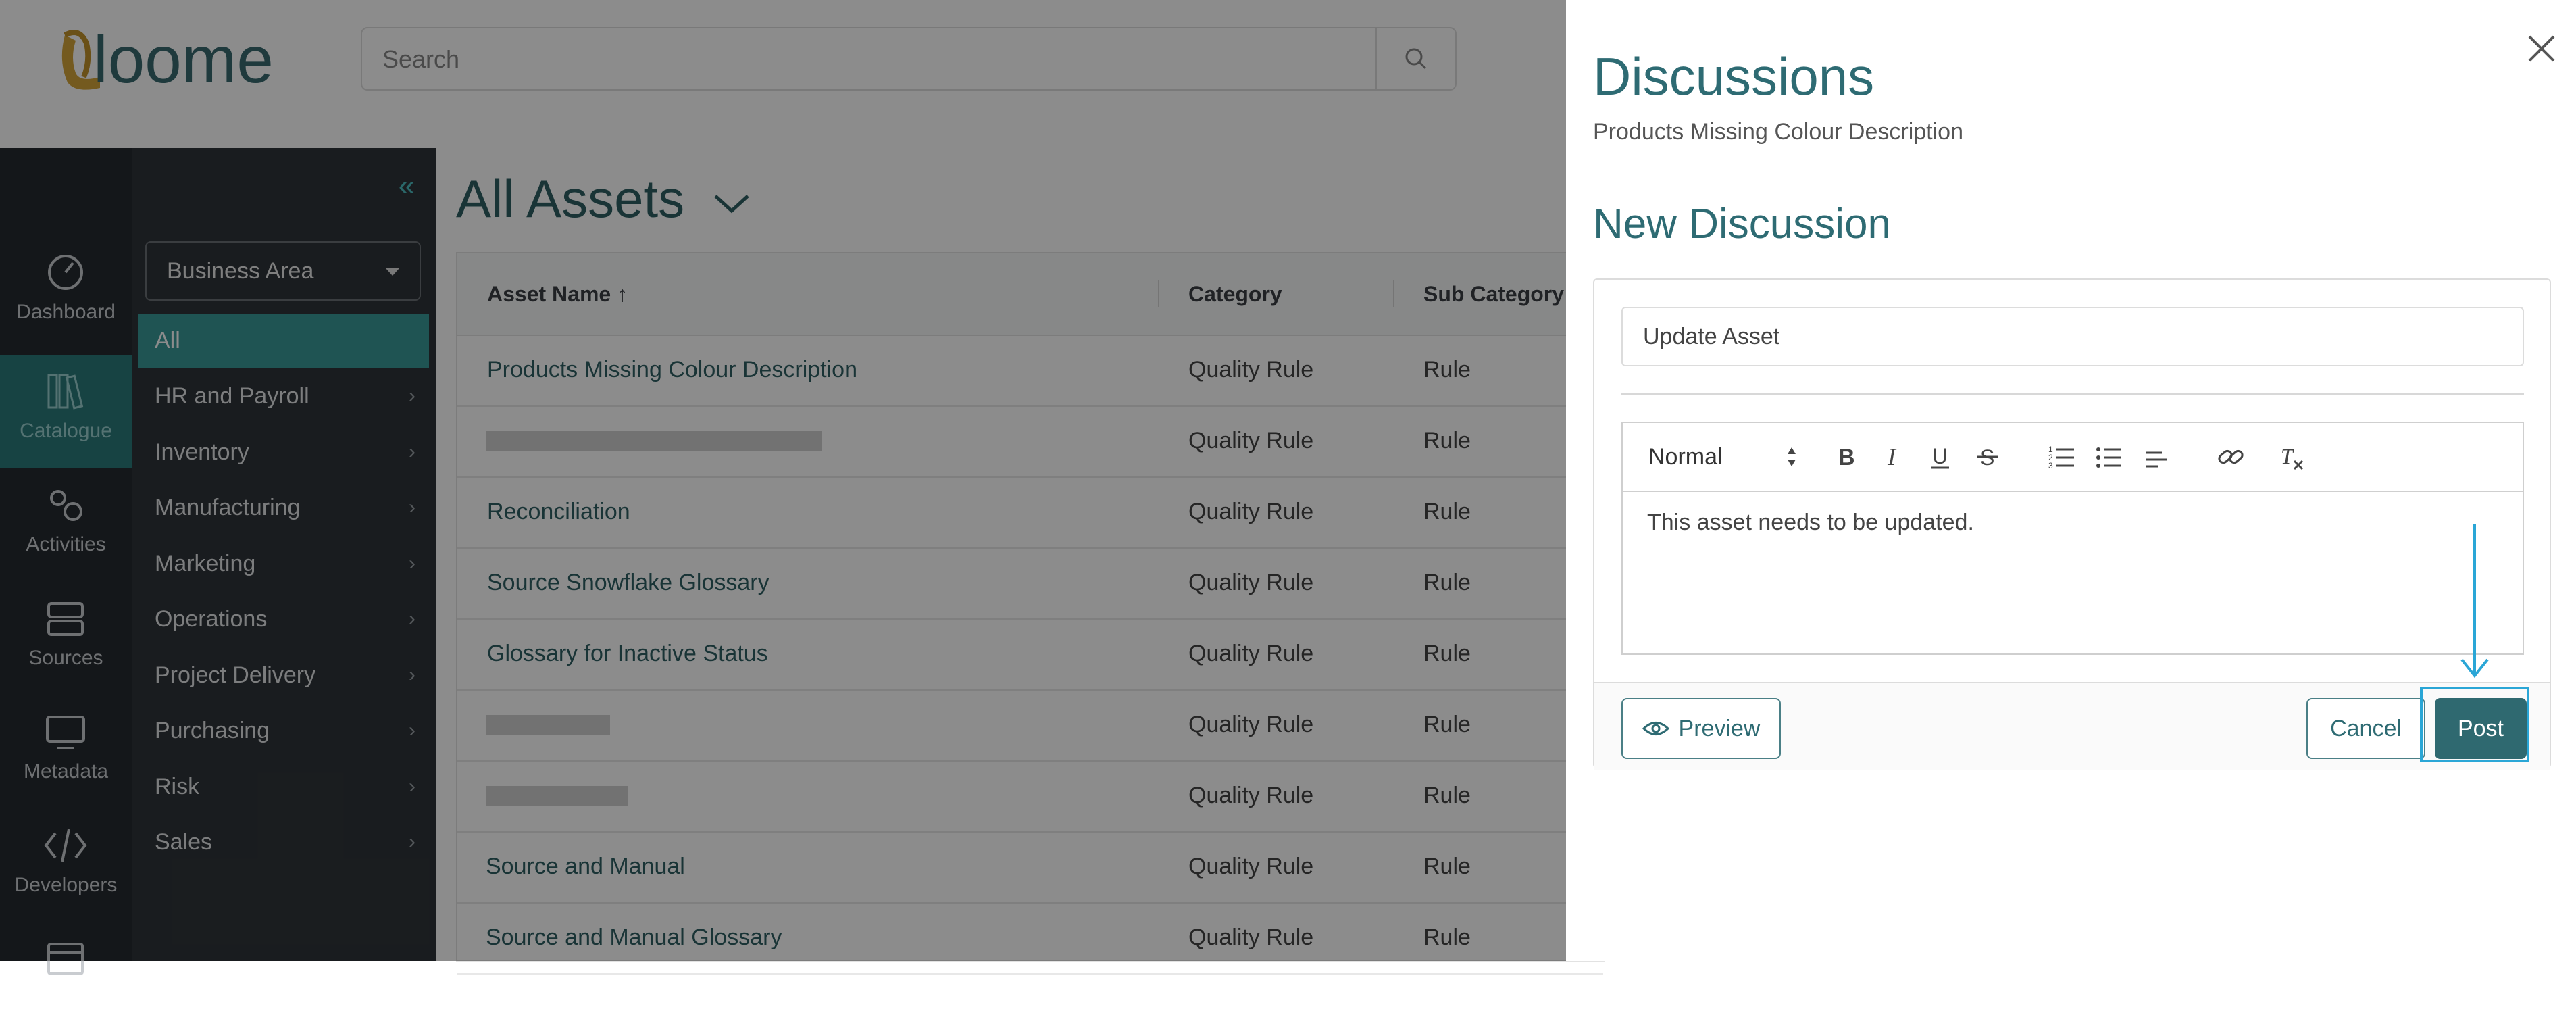  What do you see at coordinates (2072, 726) in the screenshot?
I see `card-footer: Preview Cancel Post` at bounding box center [2072, 726].